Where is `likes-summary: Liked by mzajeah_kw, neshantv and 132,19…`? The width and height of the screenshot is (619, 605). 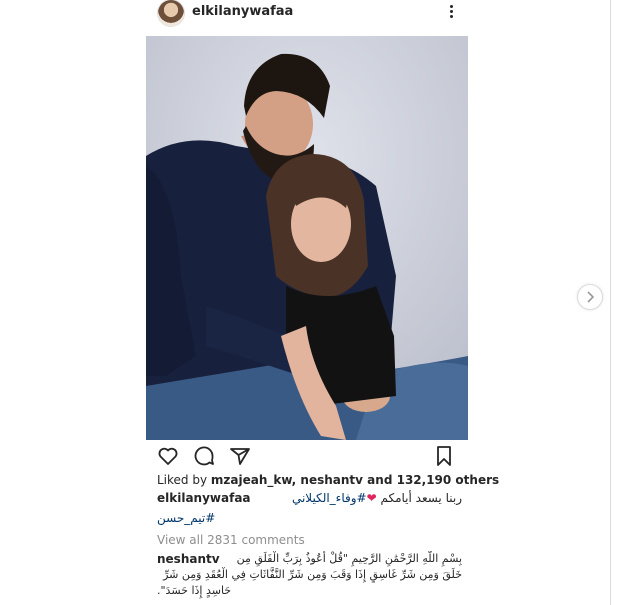
likes-summary: Liked by mzajeah_kw, neshantv and 132,19… is located at coordinates (328, 480).